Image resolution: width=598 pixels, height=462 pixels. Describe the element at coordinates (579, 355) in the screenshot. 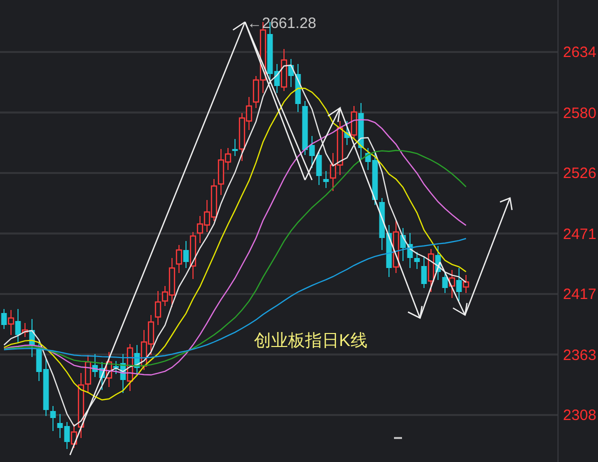

I see `axis-label: 2363` at that location.